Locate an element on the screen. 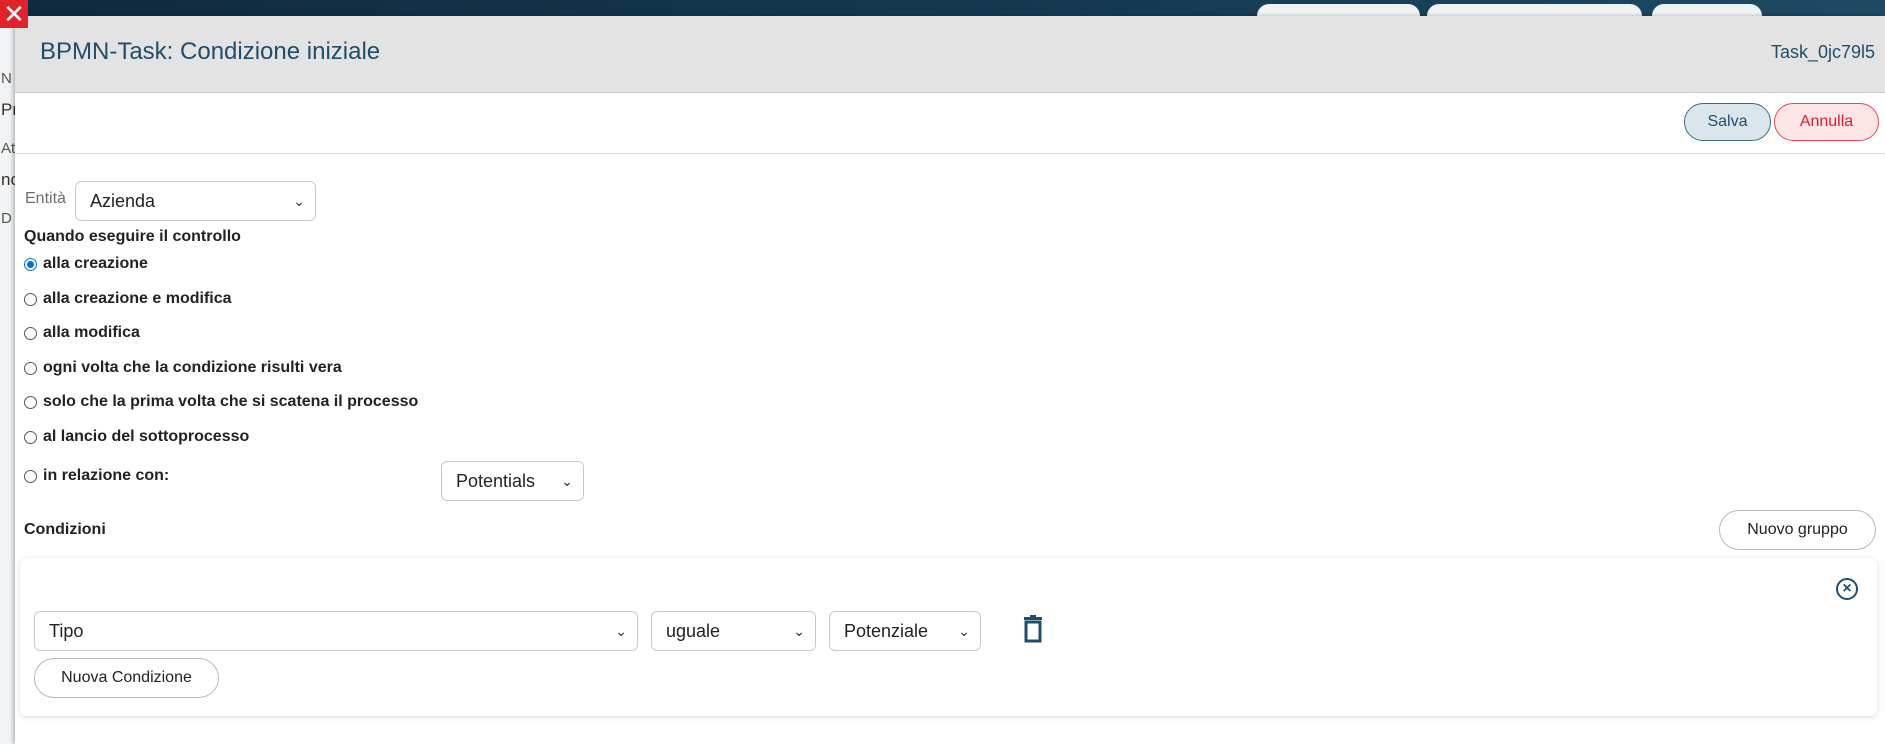 The height and width of the screenshot is (744, 1885). condition-field-select: Tipo ⌄ is located at coordinates (336, 631).